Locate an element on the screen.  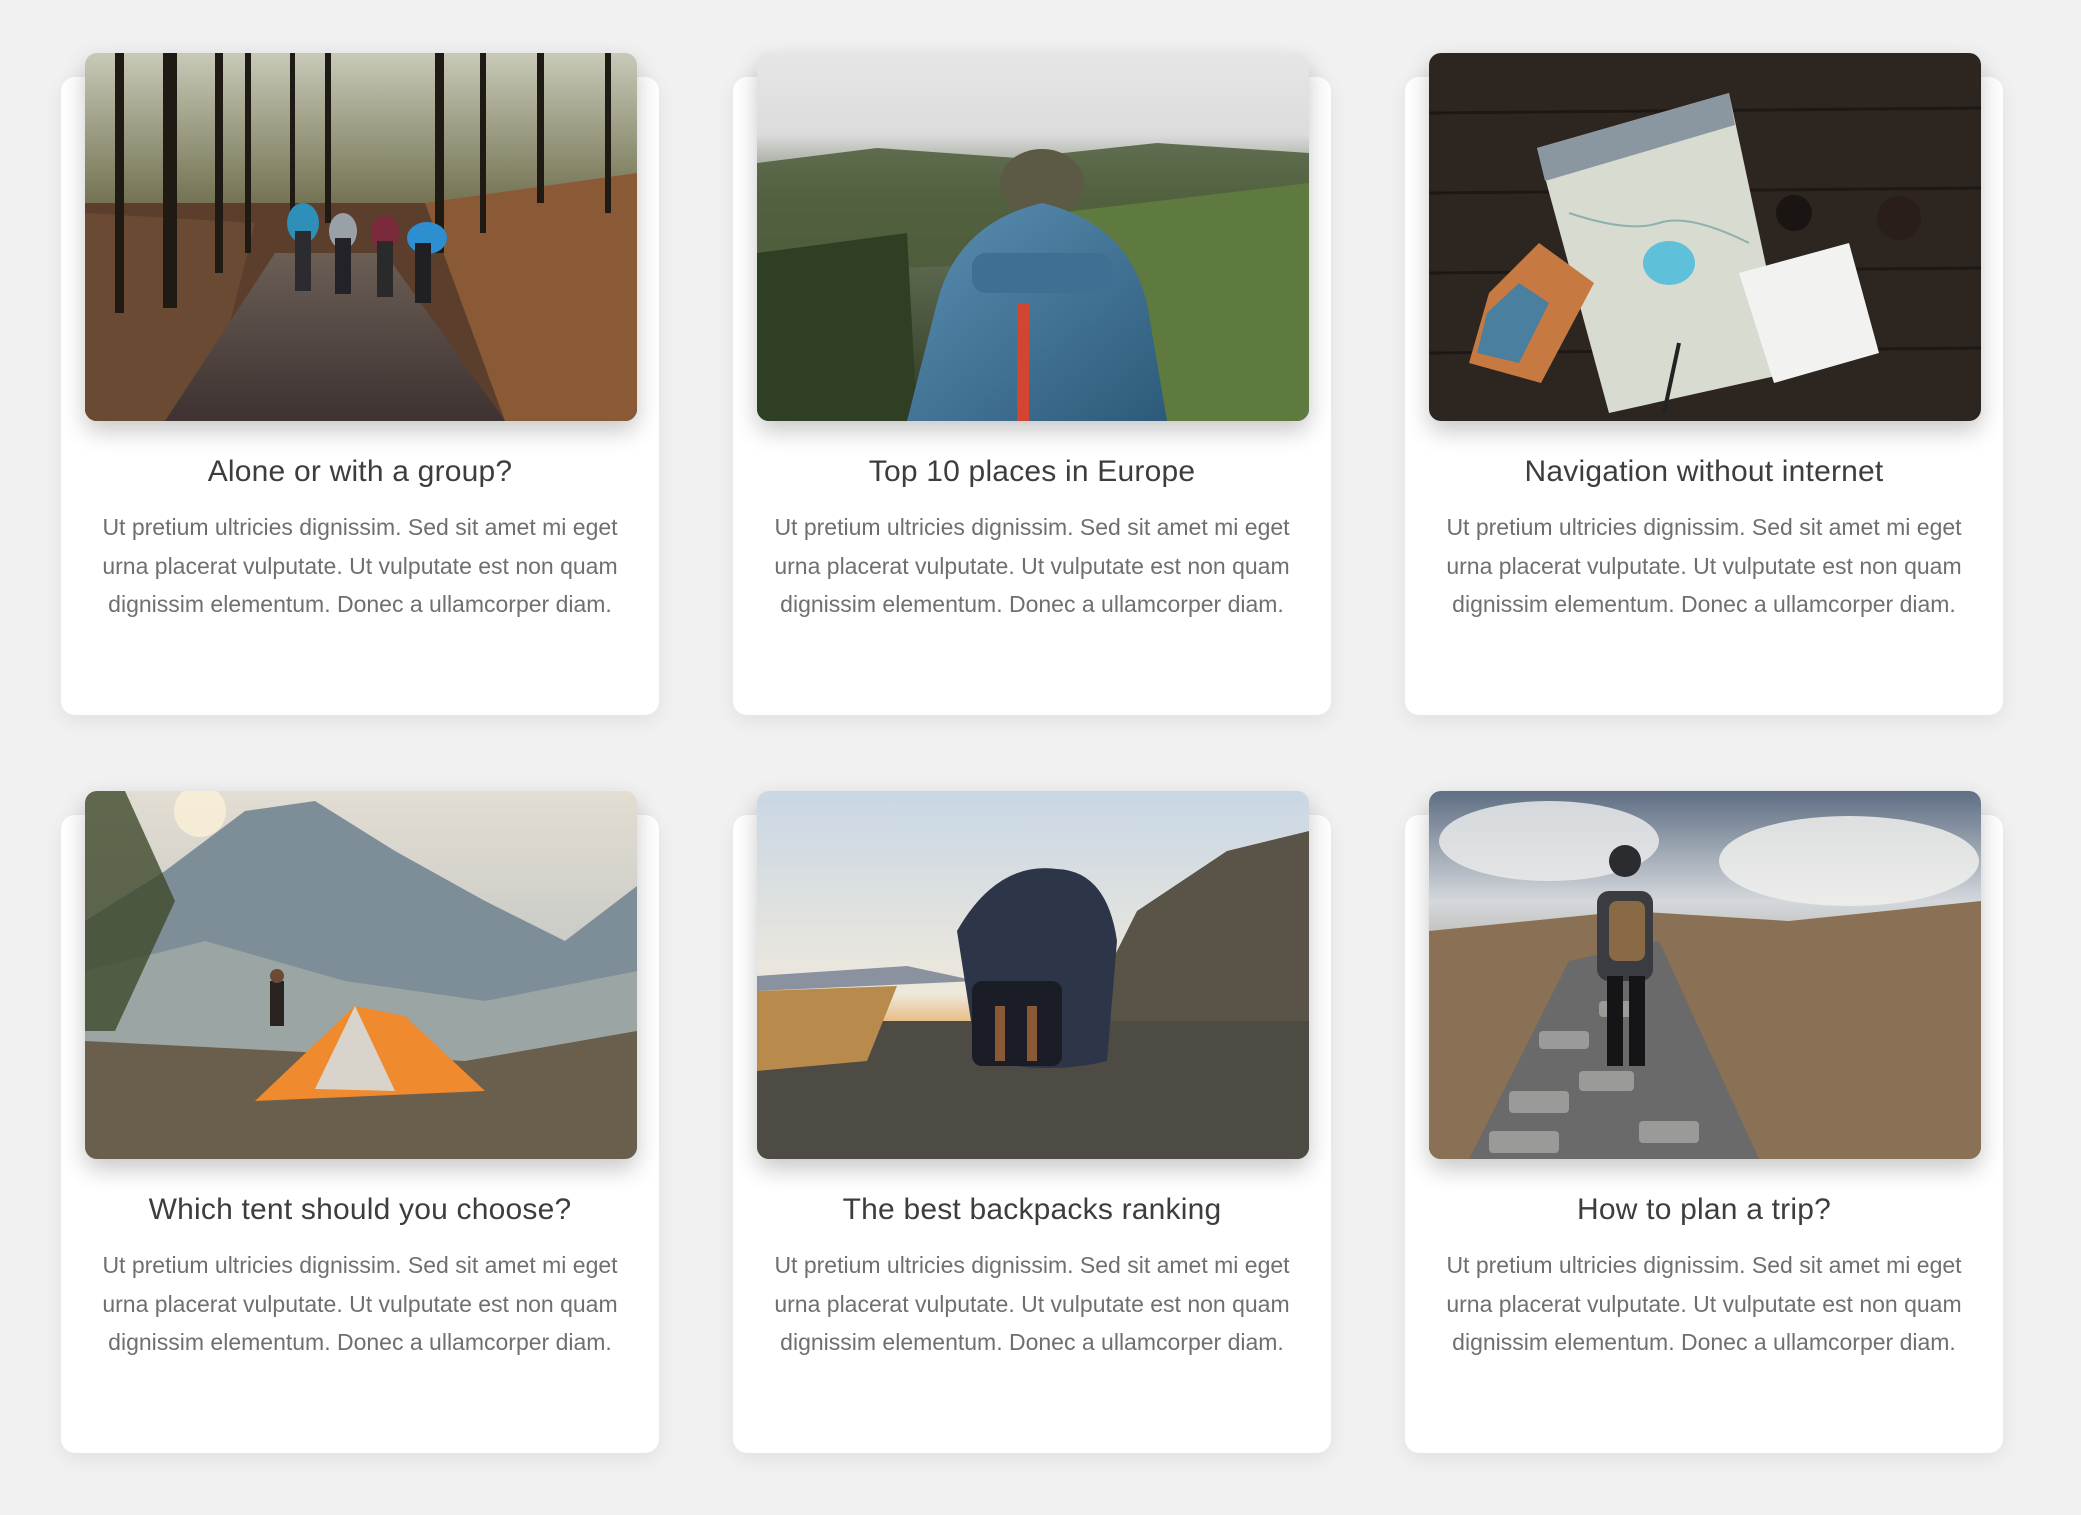
card-image-hiker-stone-path is located at coordinates (1705, 975).